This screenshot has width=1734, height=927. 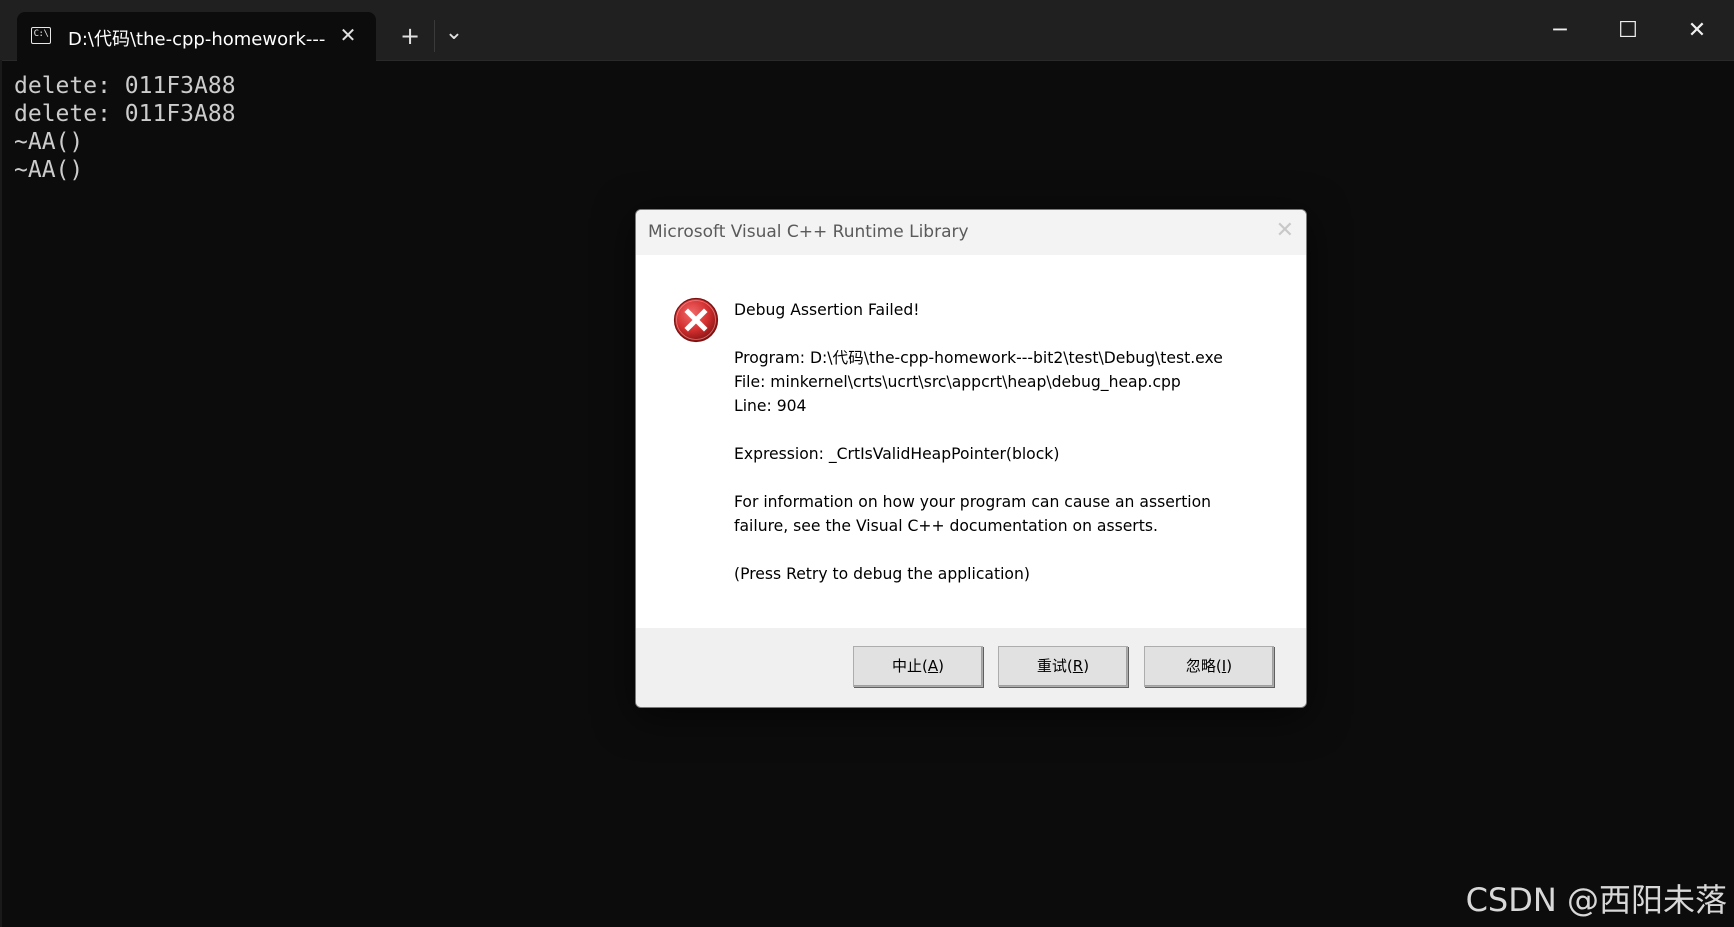 I want to click on abort-end: ), so click(x=941, y=666).